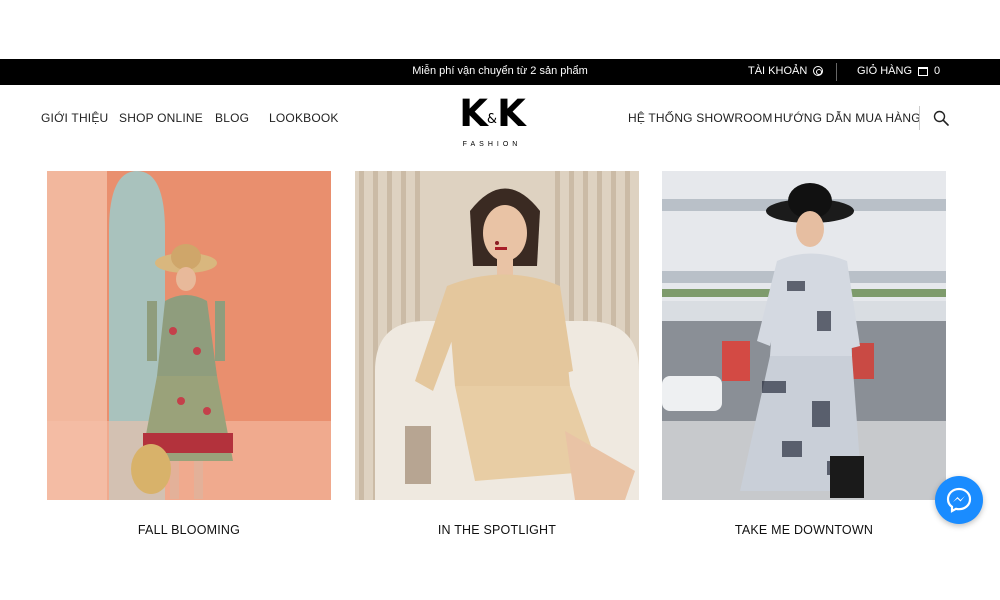 This screenshot has height=600, width=1000. I want to click on search-icon, so click(941, 118).